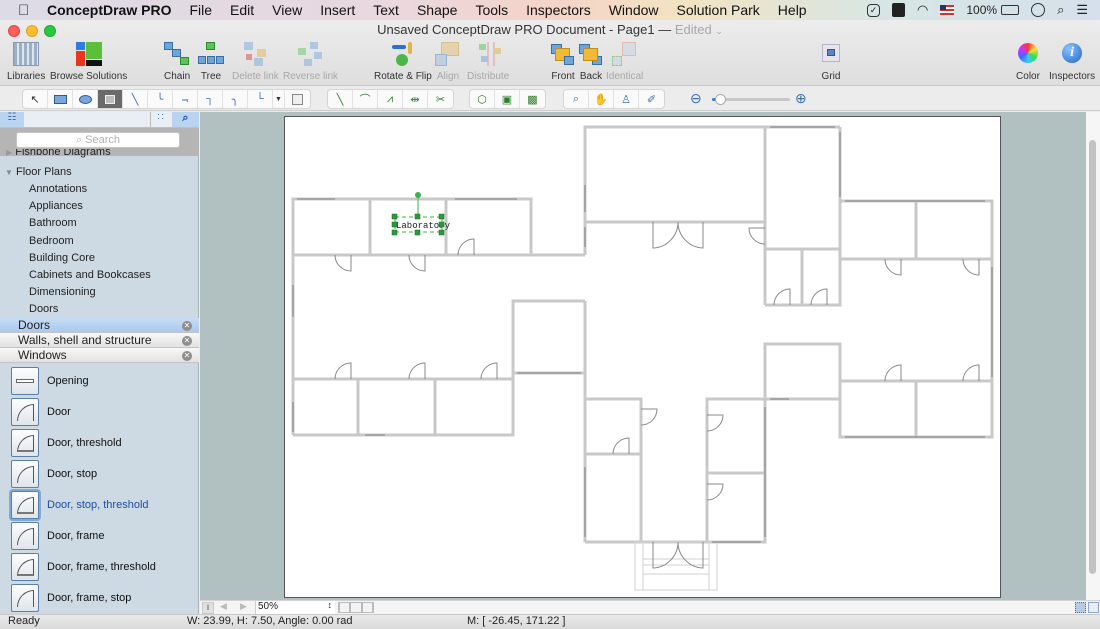 Image resolution: width=1100 pixels, height=629 pixels. I want to click on send-to-back-button: Back, so click(591, 62).